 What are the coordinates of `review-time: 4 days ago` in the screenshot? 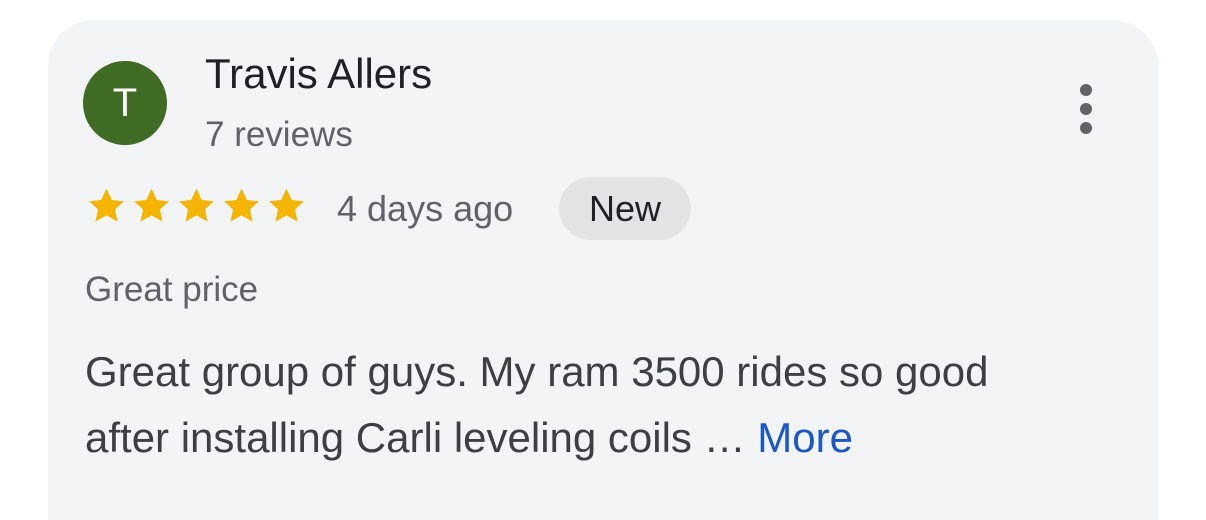 It's located at (425, 208).